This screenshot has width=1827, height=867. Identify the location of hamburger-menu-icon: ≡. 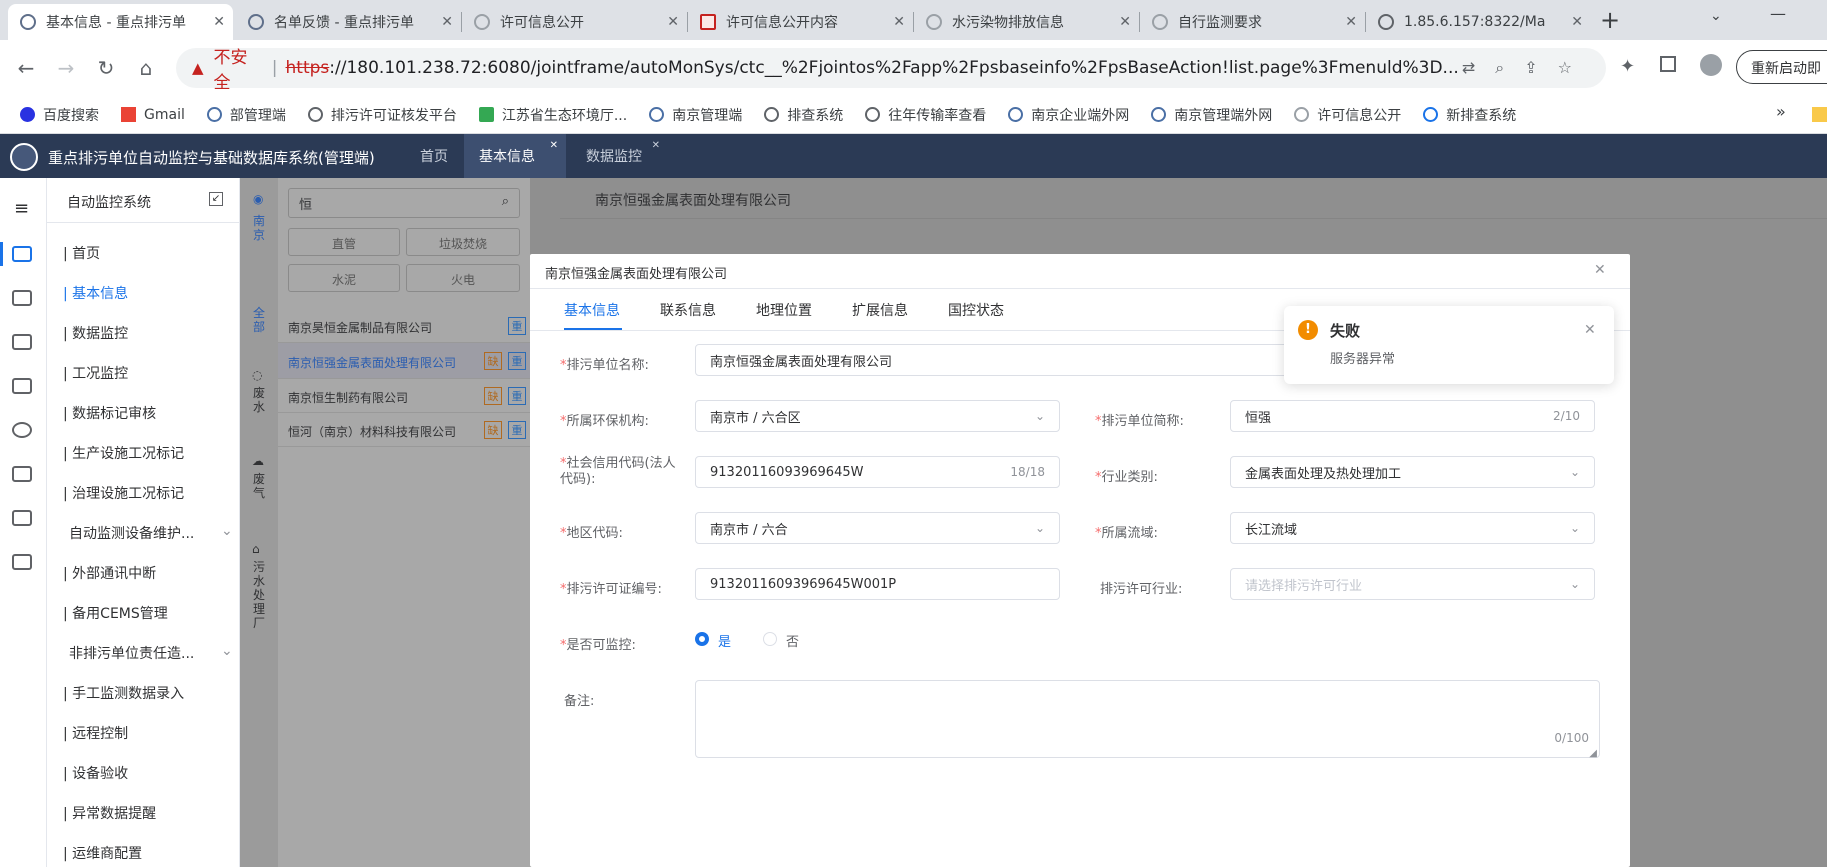
(21, 208).